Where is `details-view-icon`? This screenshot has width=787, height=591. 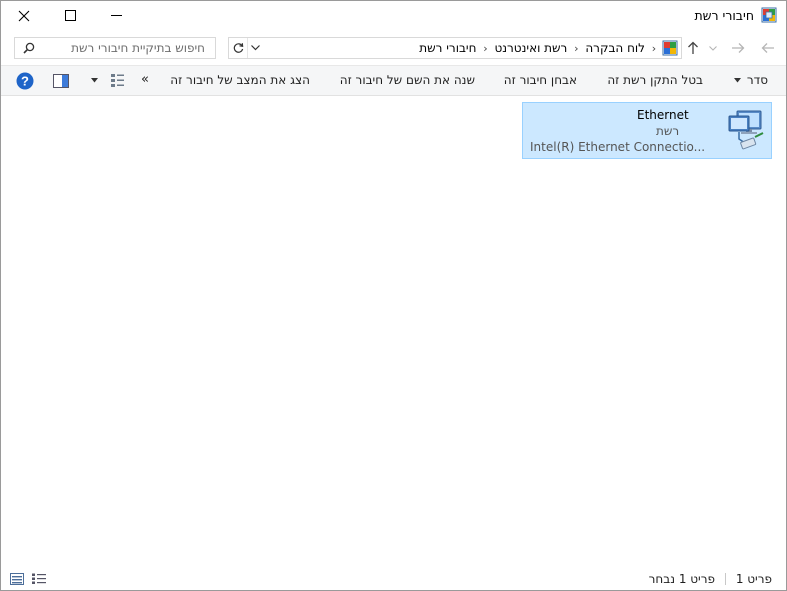
details-view-icon is located at coordinates (17, 579).